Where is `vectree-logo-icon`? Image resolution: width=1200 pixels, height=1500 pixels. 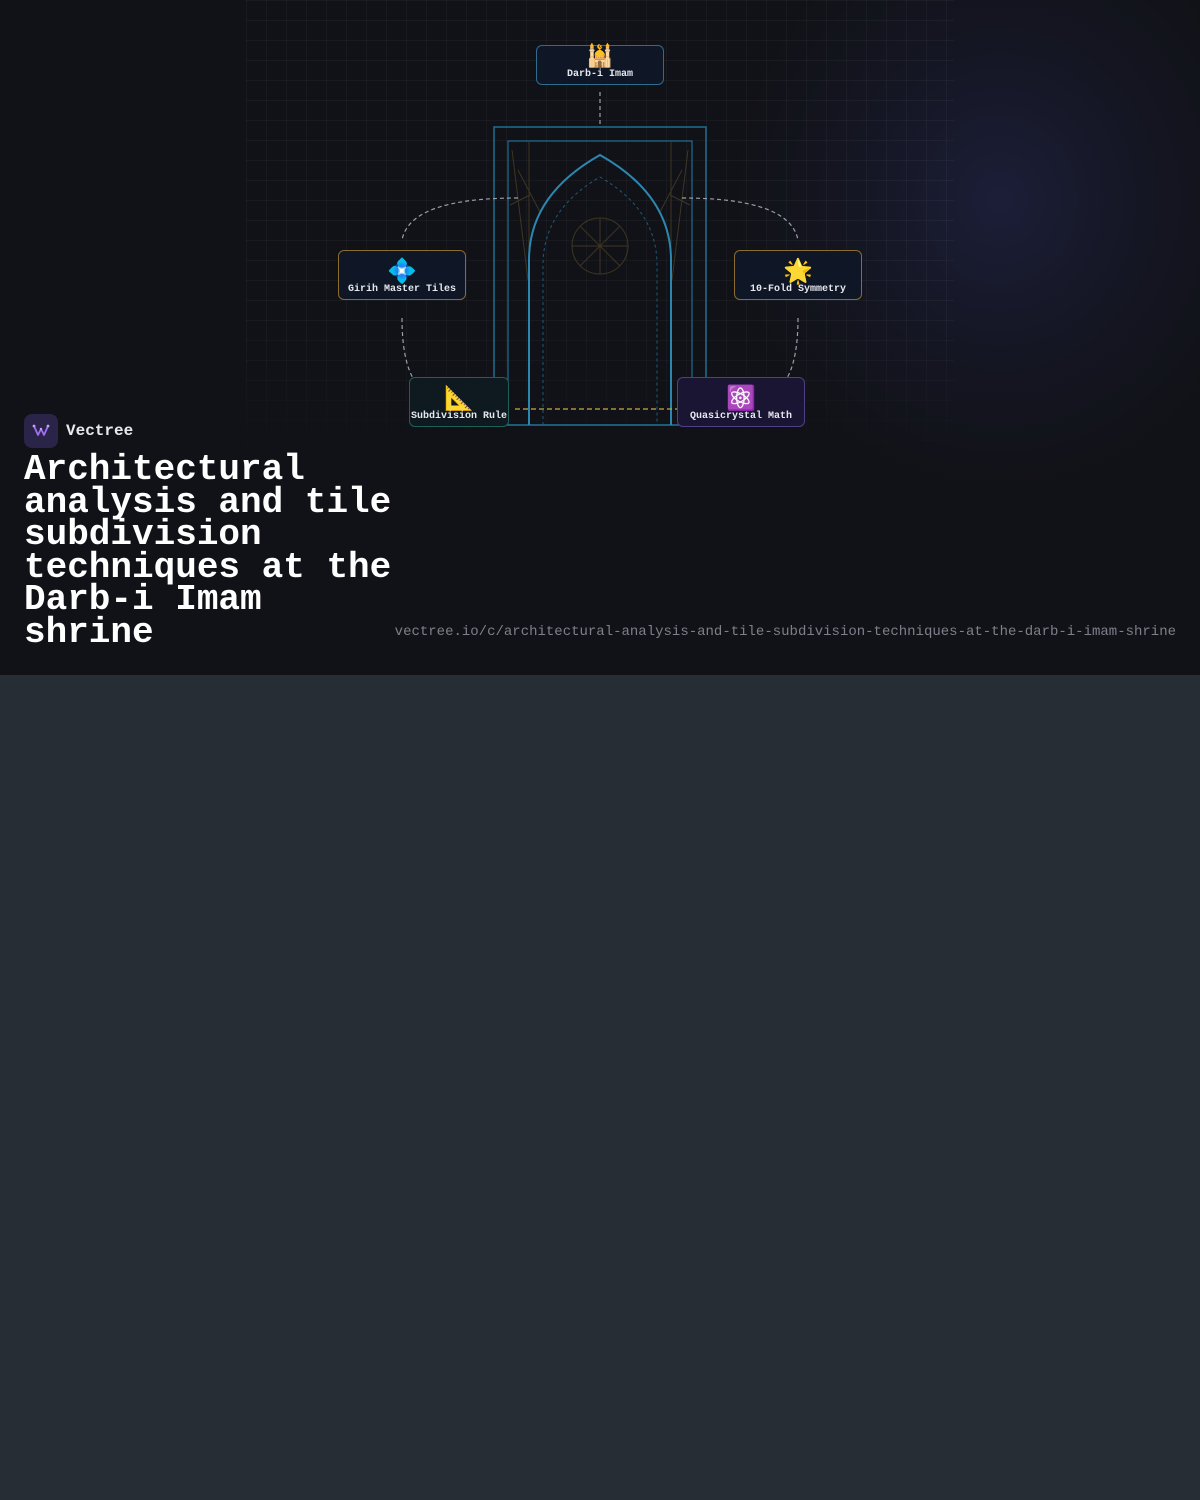 vectree-logo-icon is located at coordinates (41, 431).